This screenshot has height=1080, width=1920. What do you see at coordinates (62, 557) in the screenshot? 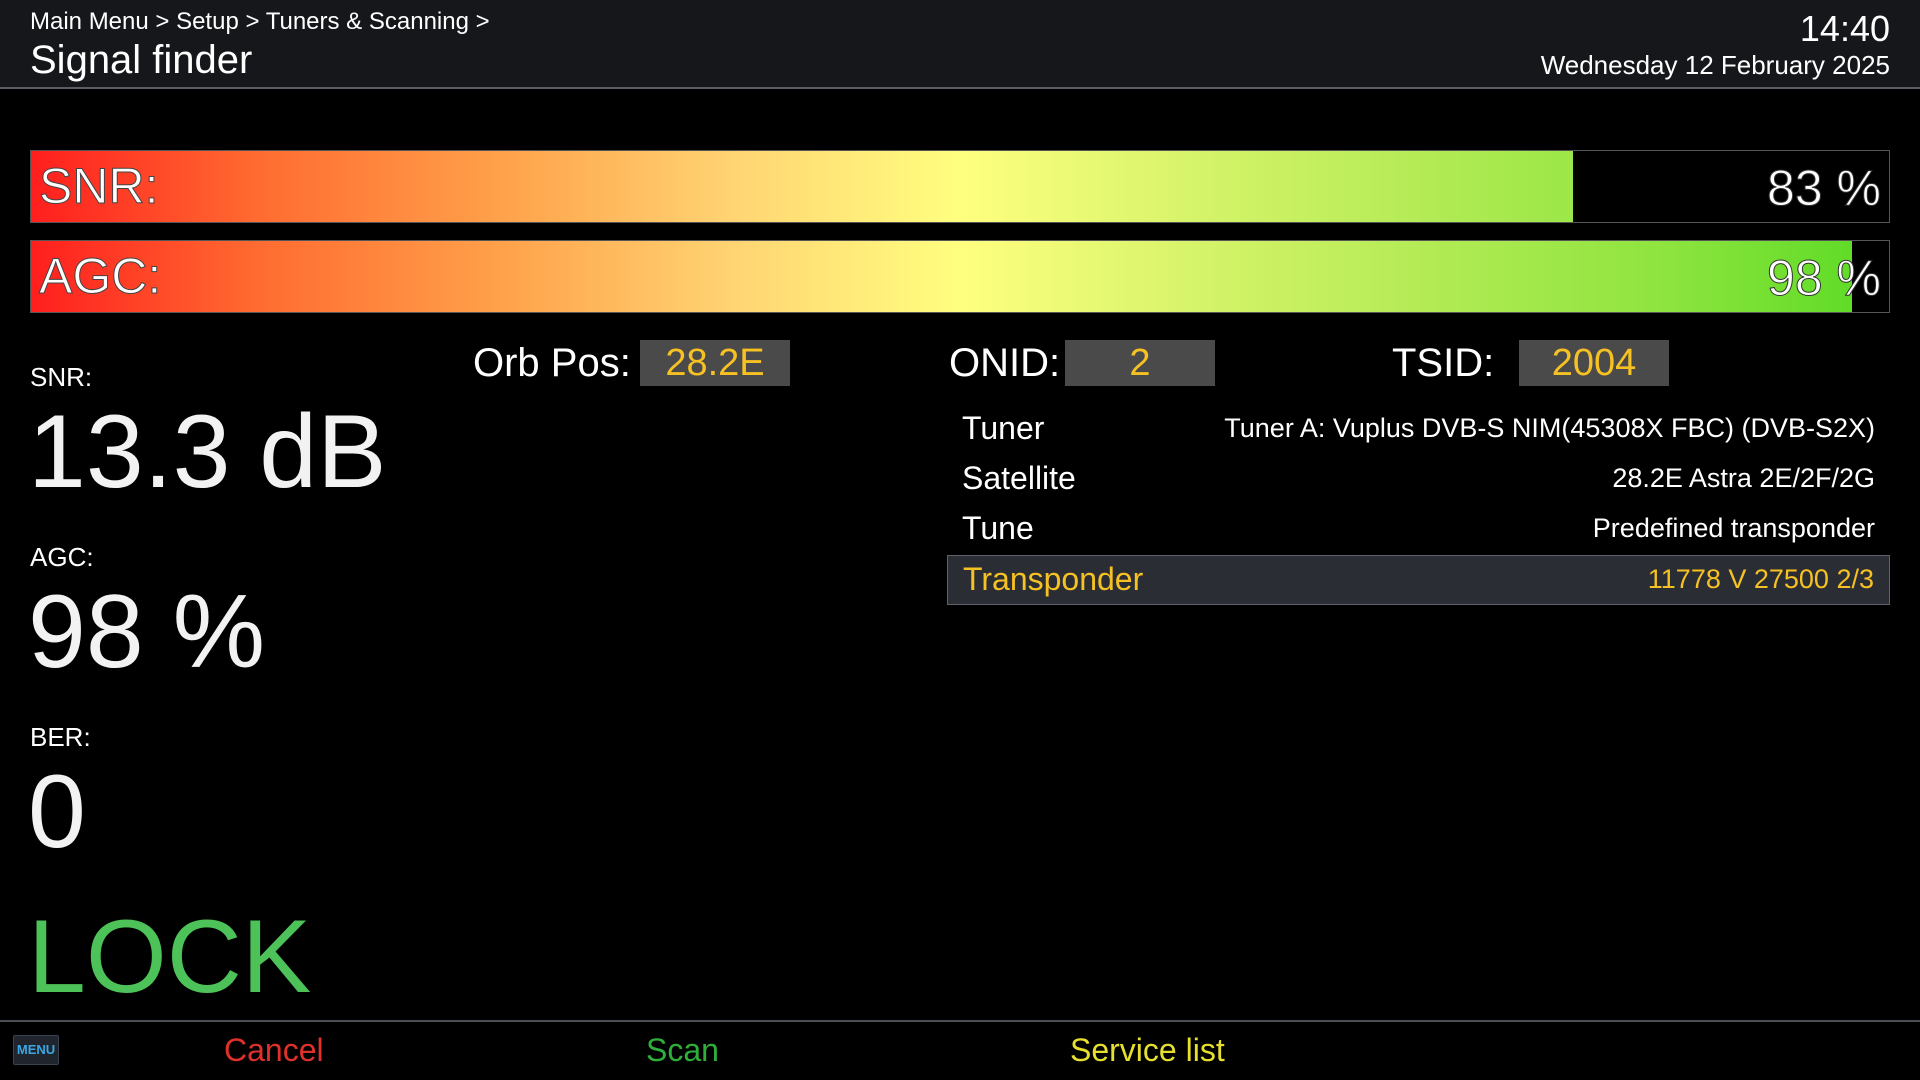
I see `agc-label: AGC:` at bounding box center [62, 557].